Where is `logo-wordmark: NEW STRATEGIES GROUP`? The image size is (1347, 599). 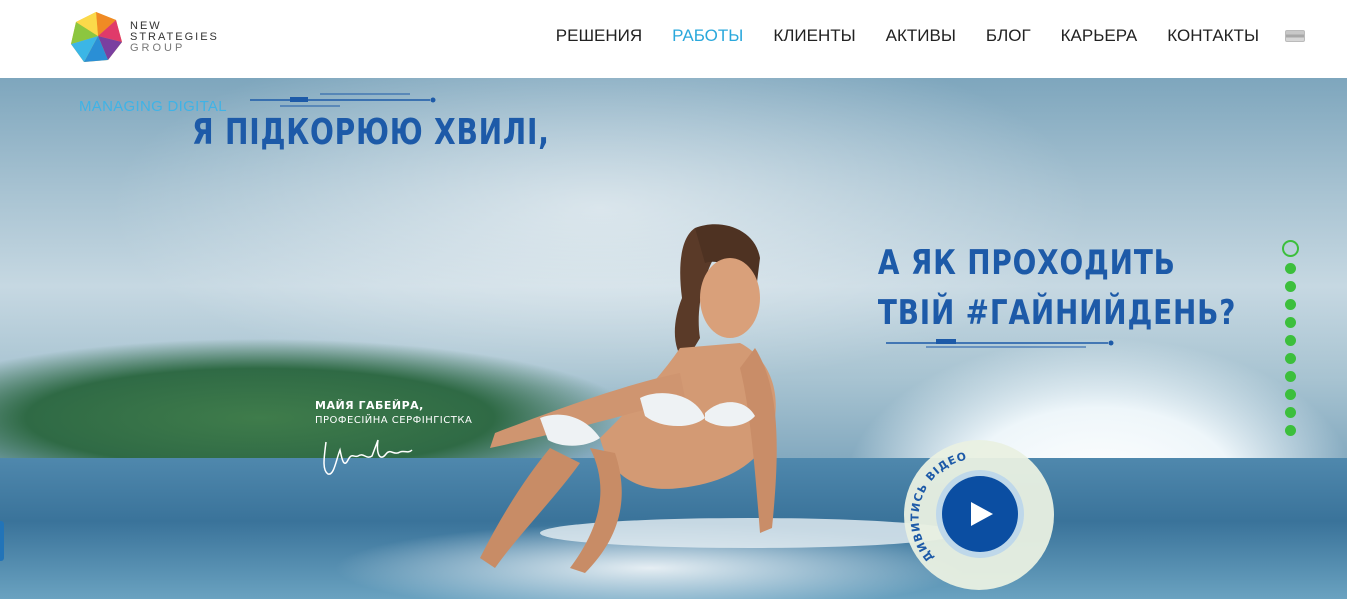 logo-wordmark: NEW STRATEGIES GROUP is located at coordinates (174, 36).